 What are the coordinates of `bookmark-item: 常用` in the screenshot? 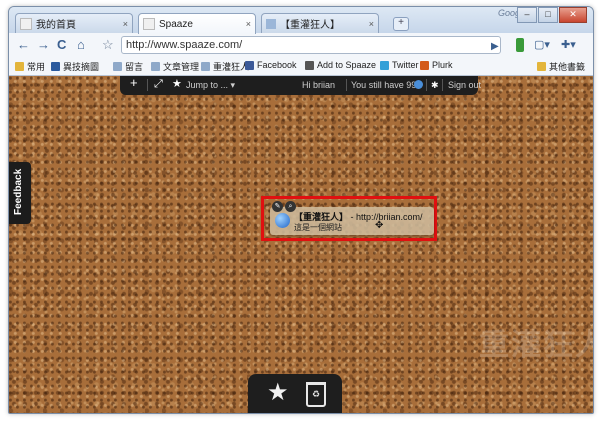 It's located at (30, 66).